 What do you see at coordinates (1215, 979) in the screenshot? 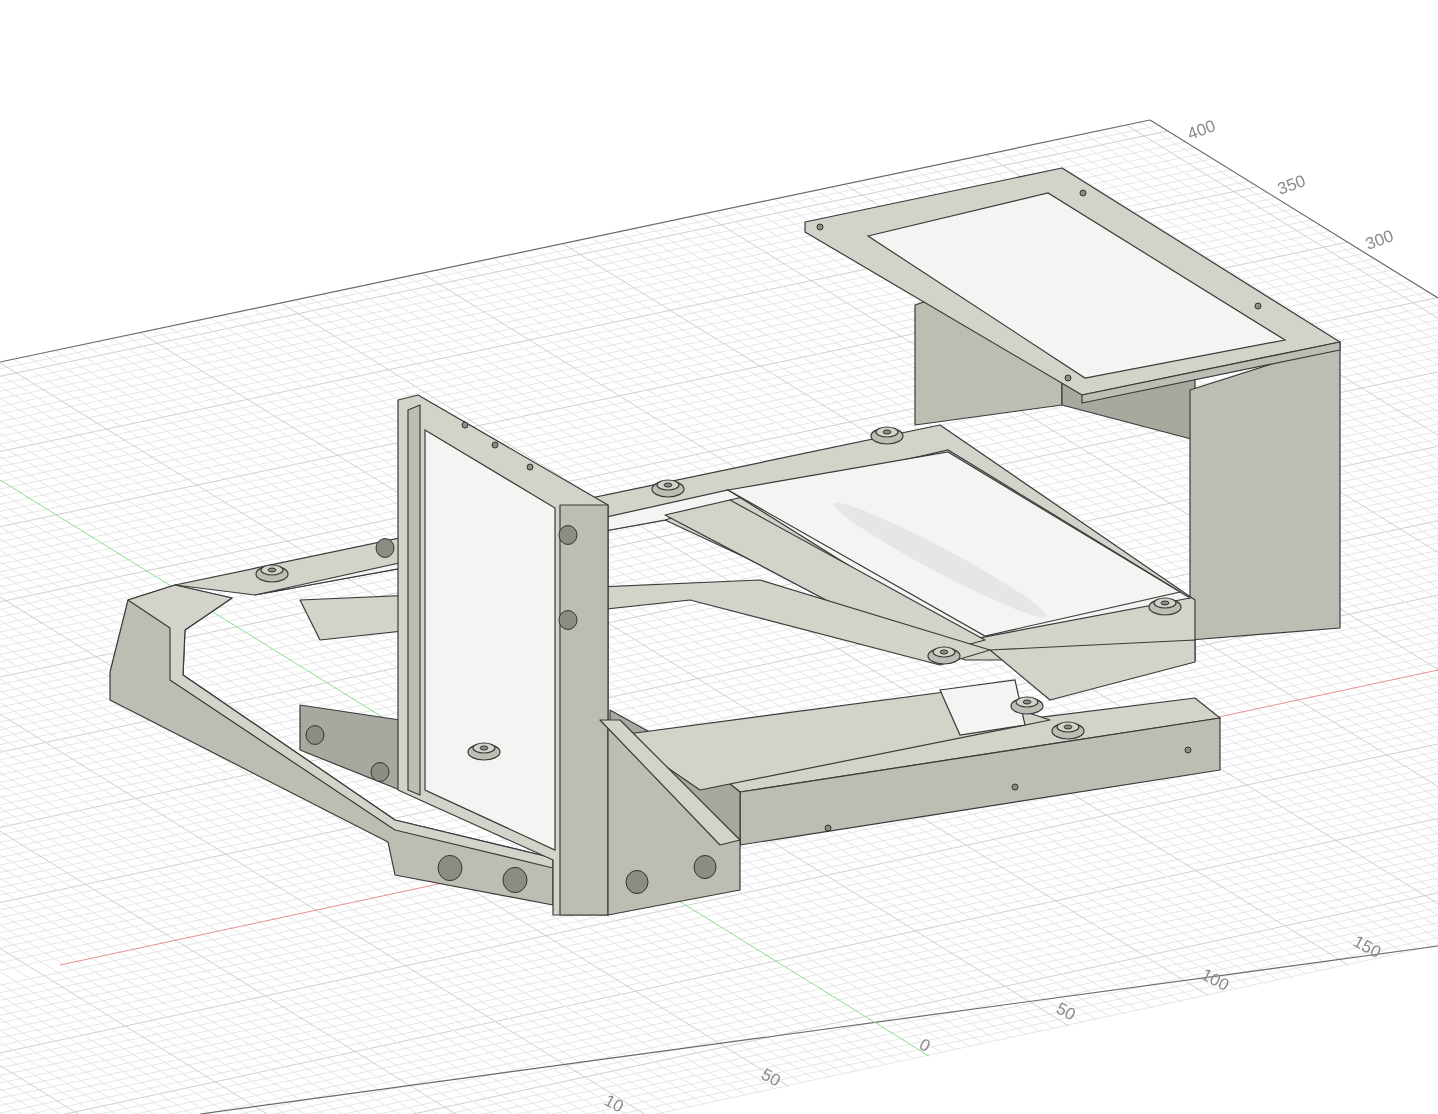
I see `grid-tick-label: 100` at bounding box center [1215, 979].